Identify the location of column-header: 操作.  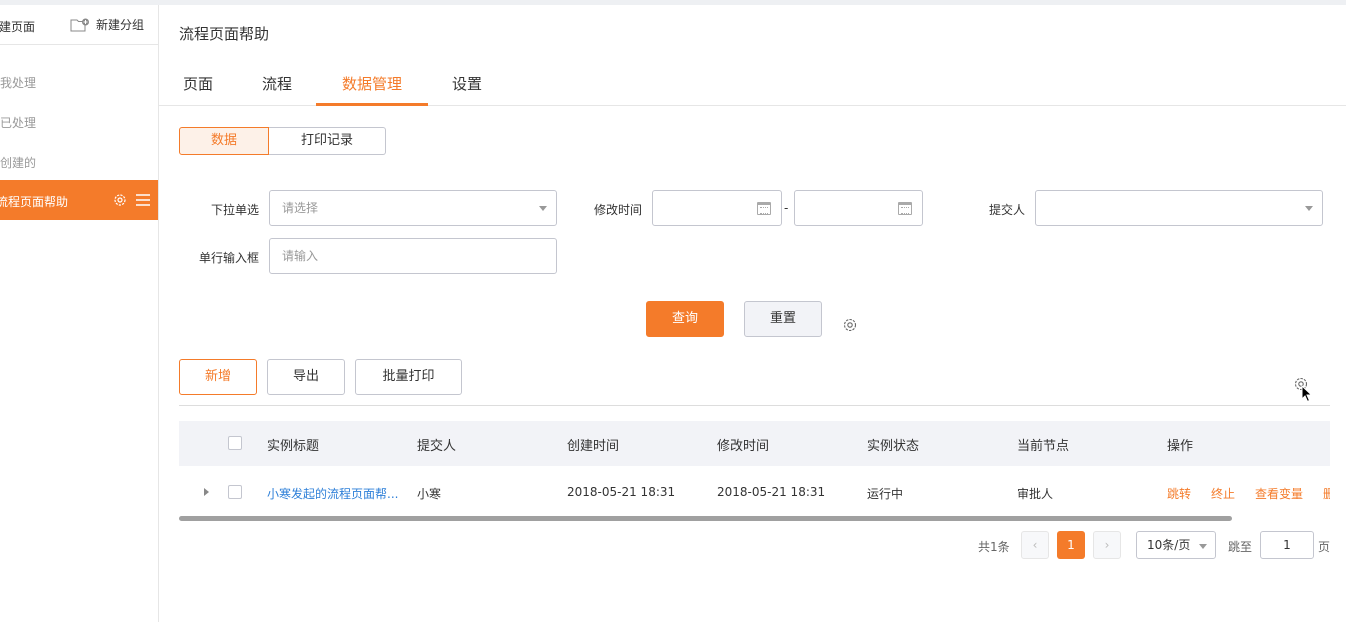
(1180, 446).